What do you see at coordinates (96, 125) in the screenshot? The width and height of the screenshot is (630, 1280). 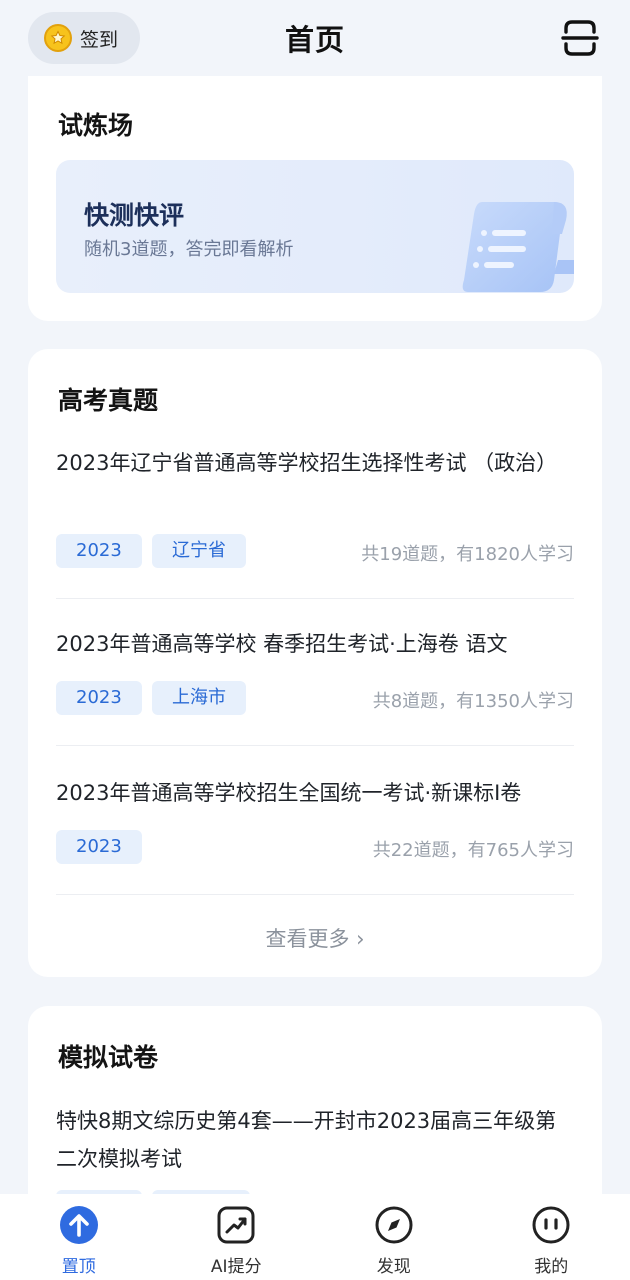 I see `practice-title: 试炼场` at bounding box center [96, 125].